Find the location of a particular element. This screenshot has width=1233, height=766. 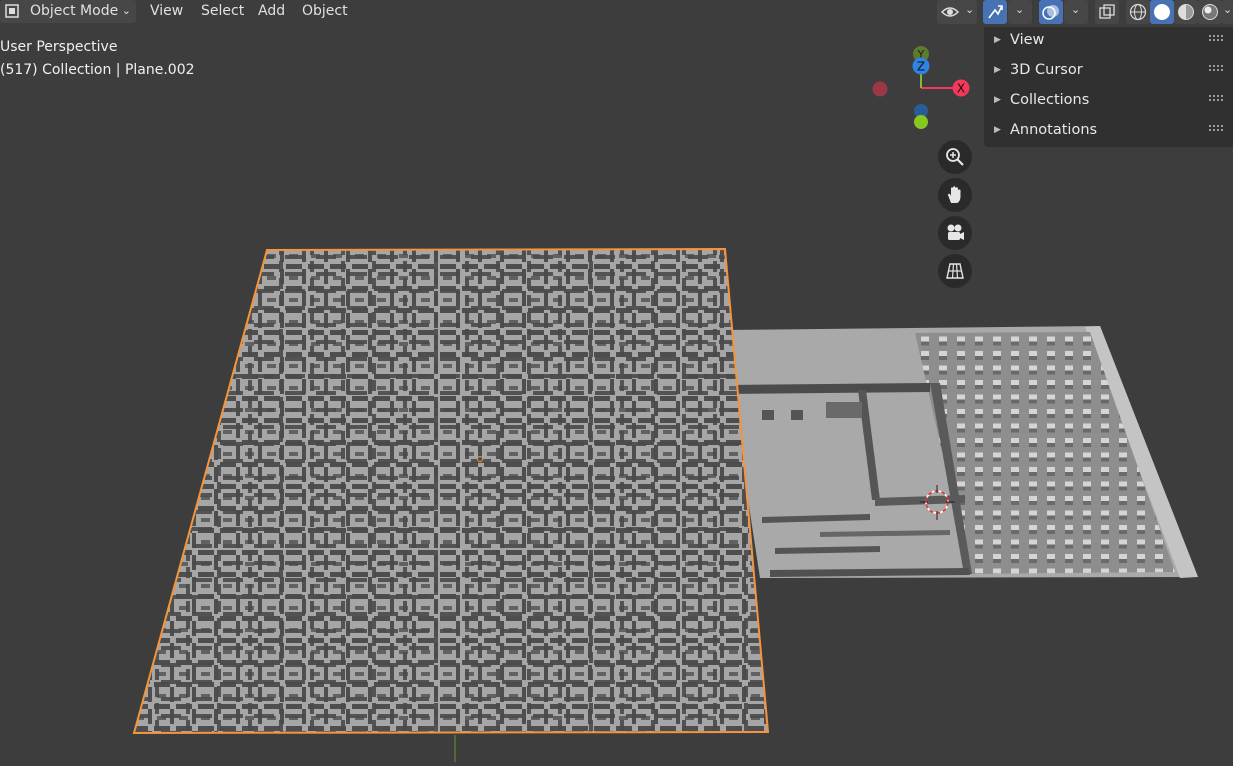

shading-wireframe-icon is located at coordinates (1138, 12).